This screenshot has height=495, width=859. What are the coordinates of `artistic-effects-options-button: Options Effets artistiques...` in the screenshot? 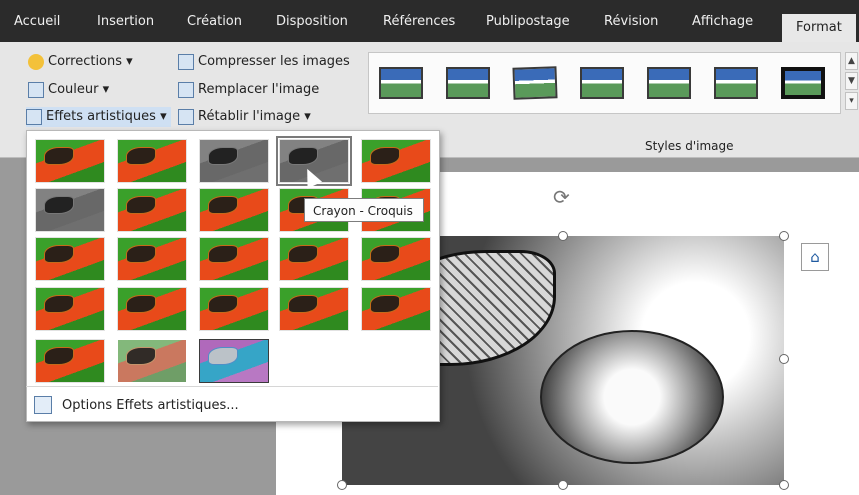 It's located at (136, 405).